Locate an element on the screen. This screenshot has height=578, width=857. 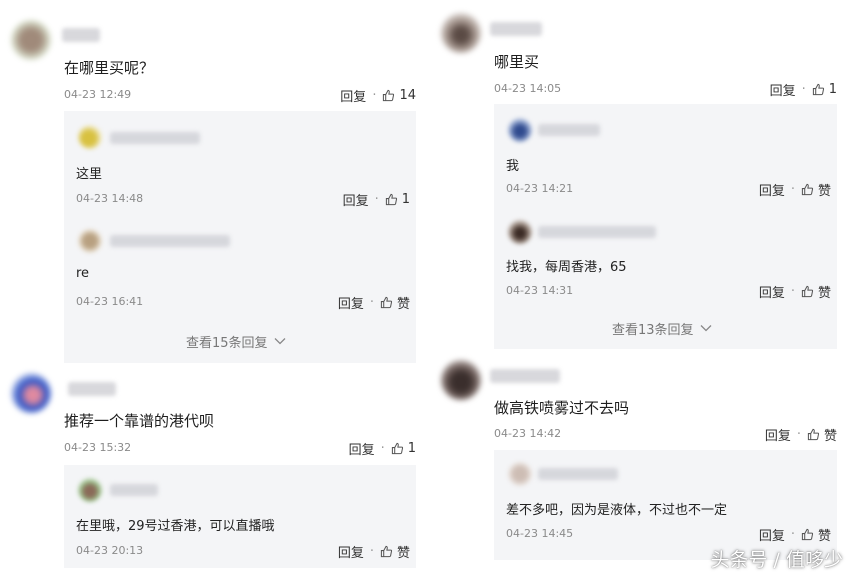
reply-thread: 差不多吧，因为是液体，不过也不一定 04-23 14:45 回复 · 赞 is located at coordinates (665, 505).